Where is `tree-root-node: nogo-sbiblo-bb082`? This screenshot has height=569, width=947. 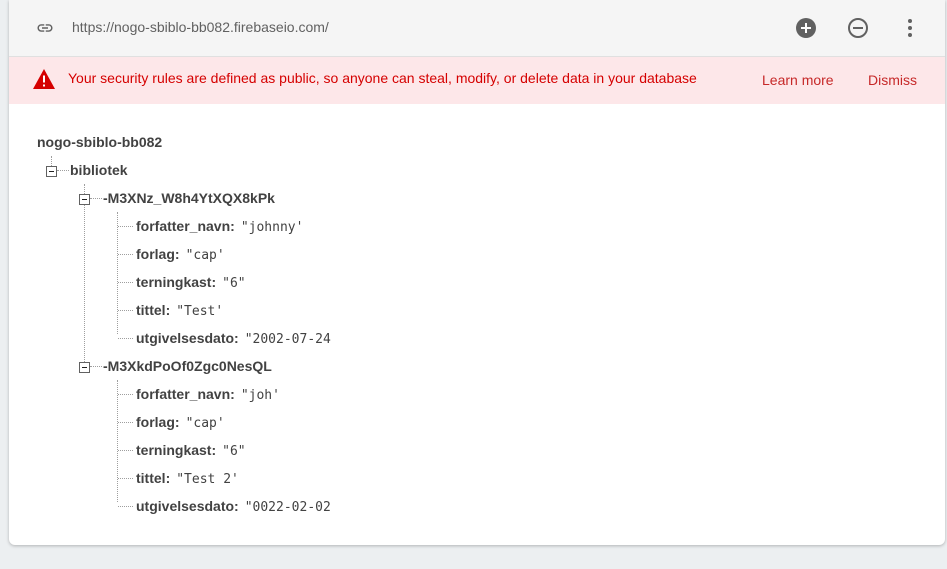
tree-root-node: nogo-sbiblo-bb082 is located at coordinates (99, 142).